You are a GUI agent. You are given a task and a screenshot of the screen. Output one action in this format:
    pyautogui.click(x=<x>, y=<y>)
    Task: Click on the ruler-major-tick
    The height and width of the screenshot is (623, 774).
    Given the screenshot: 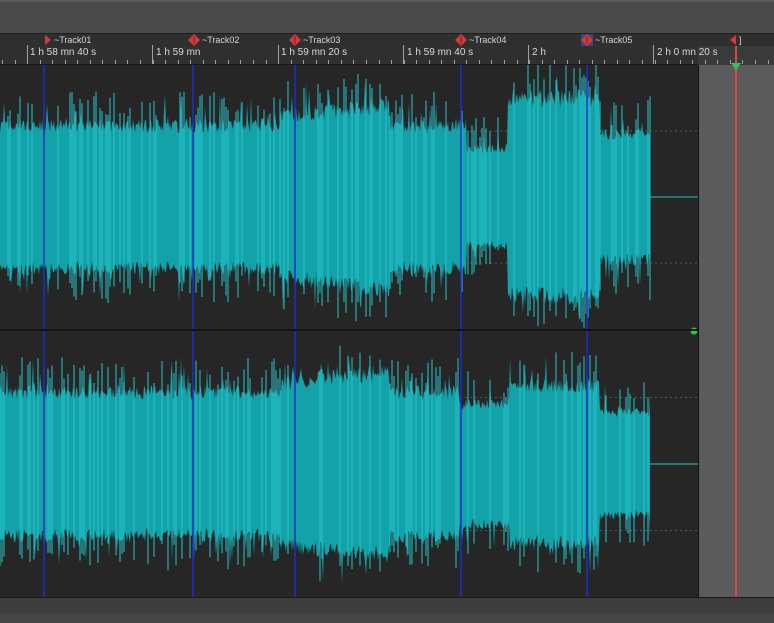 What is the action you would take?
    pyautogui.click(x=653, y=54)
    